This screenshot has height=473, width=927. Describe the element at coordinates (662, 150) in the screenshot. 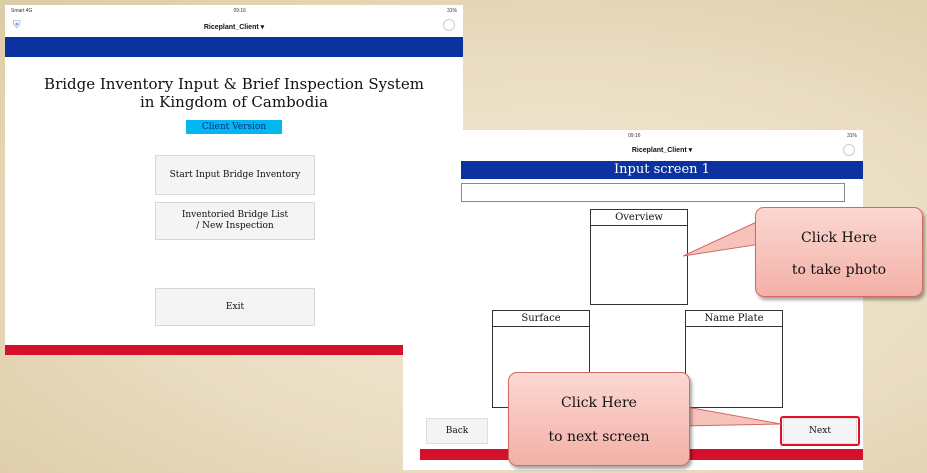

I see `nav-title-2: Riceplant_Client ▾` at that location.